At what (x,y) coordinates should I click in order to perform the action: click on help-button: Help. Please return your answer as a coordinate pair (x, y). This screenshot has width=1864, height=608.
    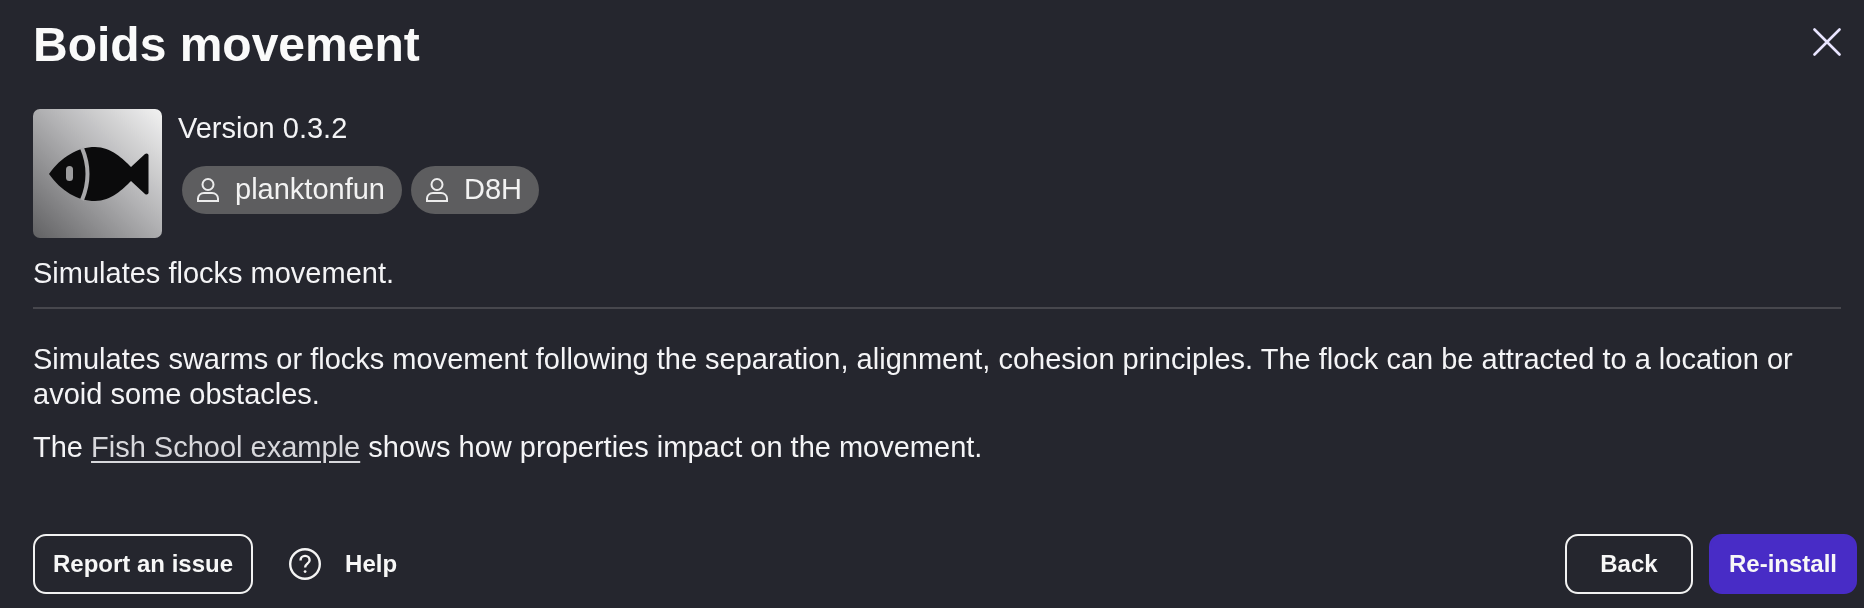
    Looking at the image, I should click on (343, 564).